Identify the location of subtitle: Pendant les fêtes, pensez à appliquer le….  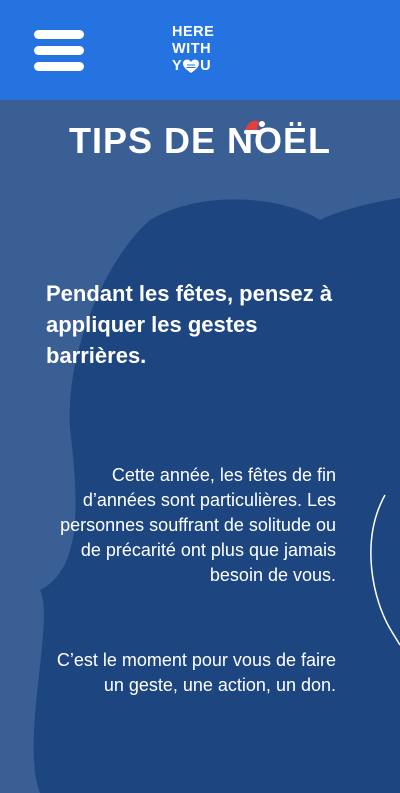
(189, 324).